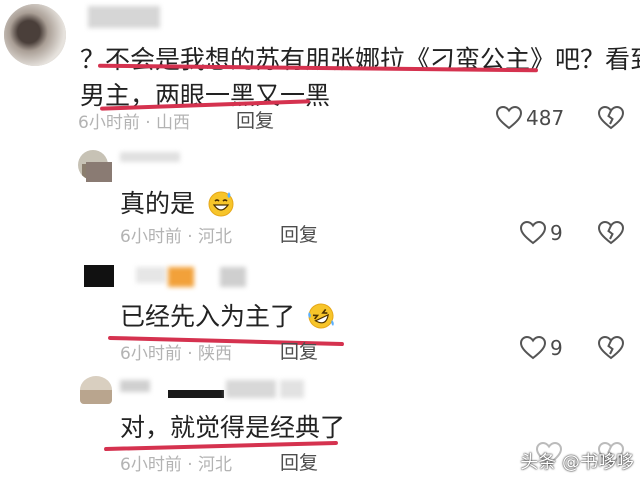  What do you see at coordinates (545, 118) in the screenshot?
I see `like-count: 487` at bounding box center [545, 118].